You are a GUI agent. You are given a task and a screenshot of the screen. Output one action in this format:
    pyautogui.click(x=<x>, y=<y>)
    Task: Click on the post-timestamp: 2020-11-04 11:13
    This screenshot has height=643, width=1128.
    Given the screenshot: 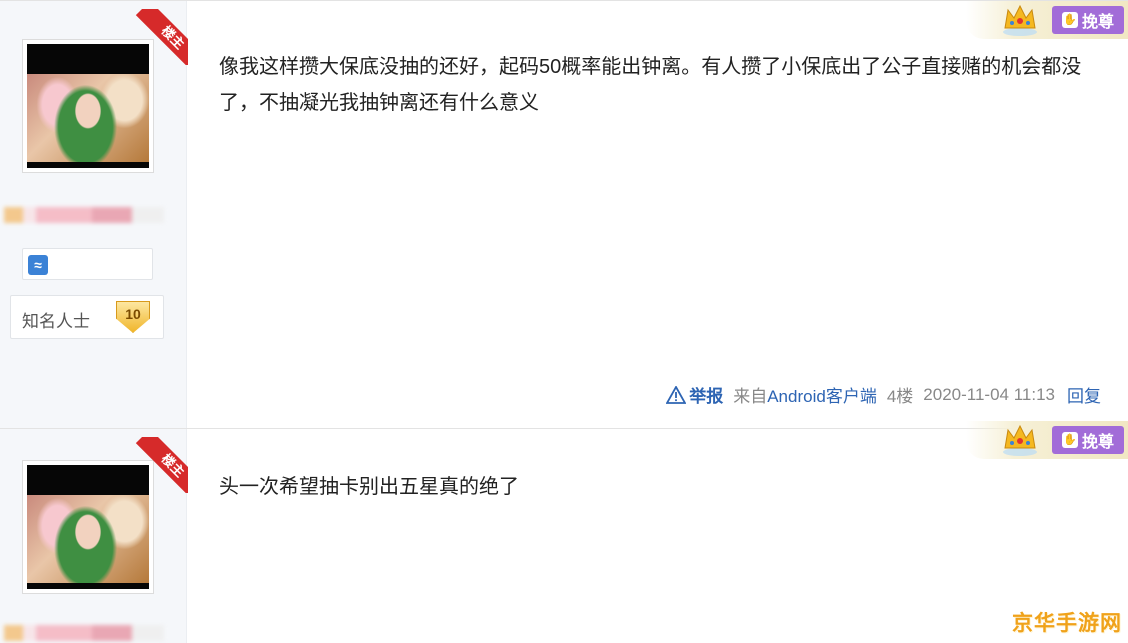 What is the action you would take?
    pyautogui.click(x=989, y=394)
    